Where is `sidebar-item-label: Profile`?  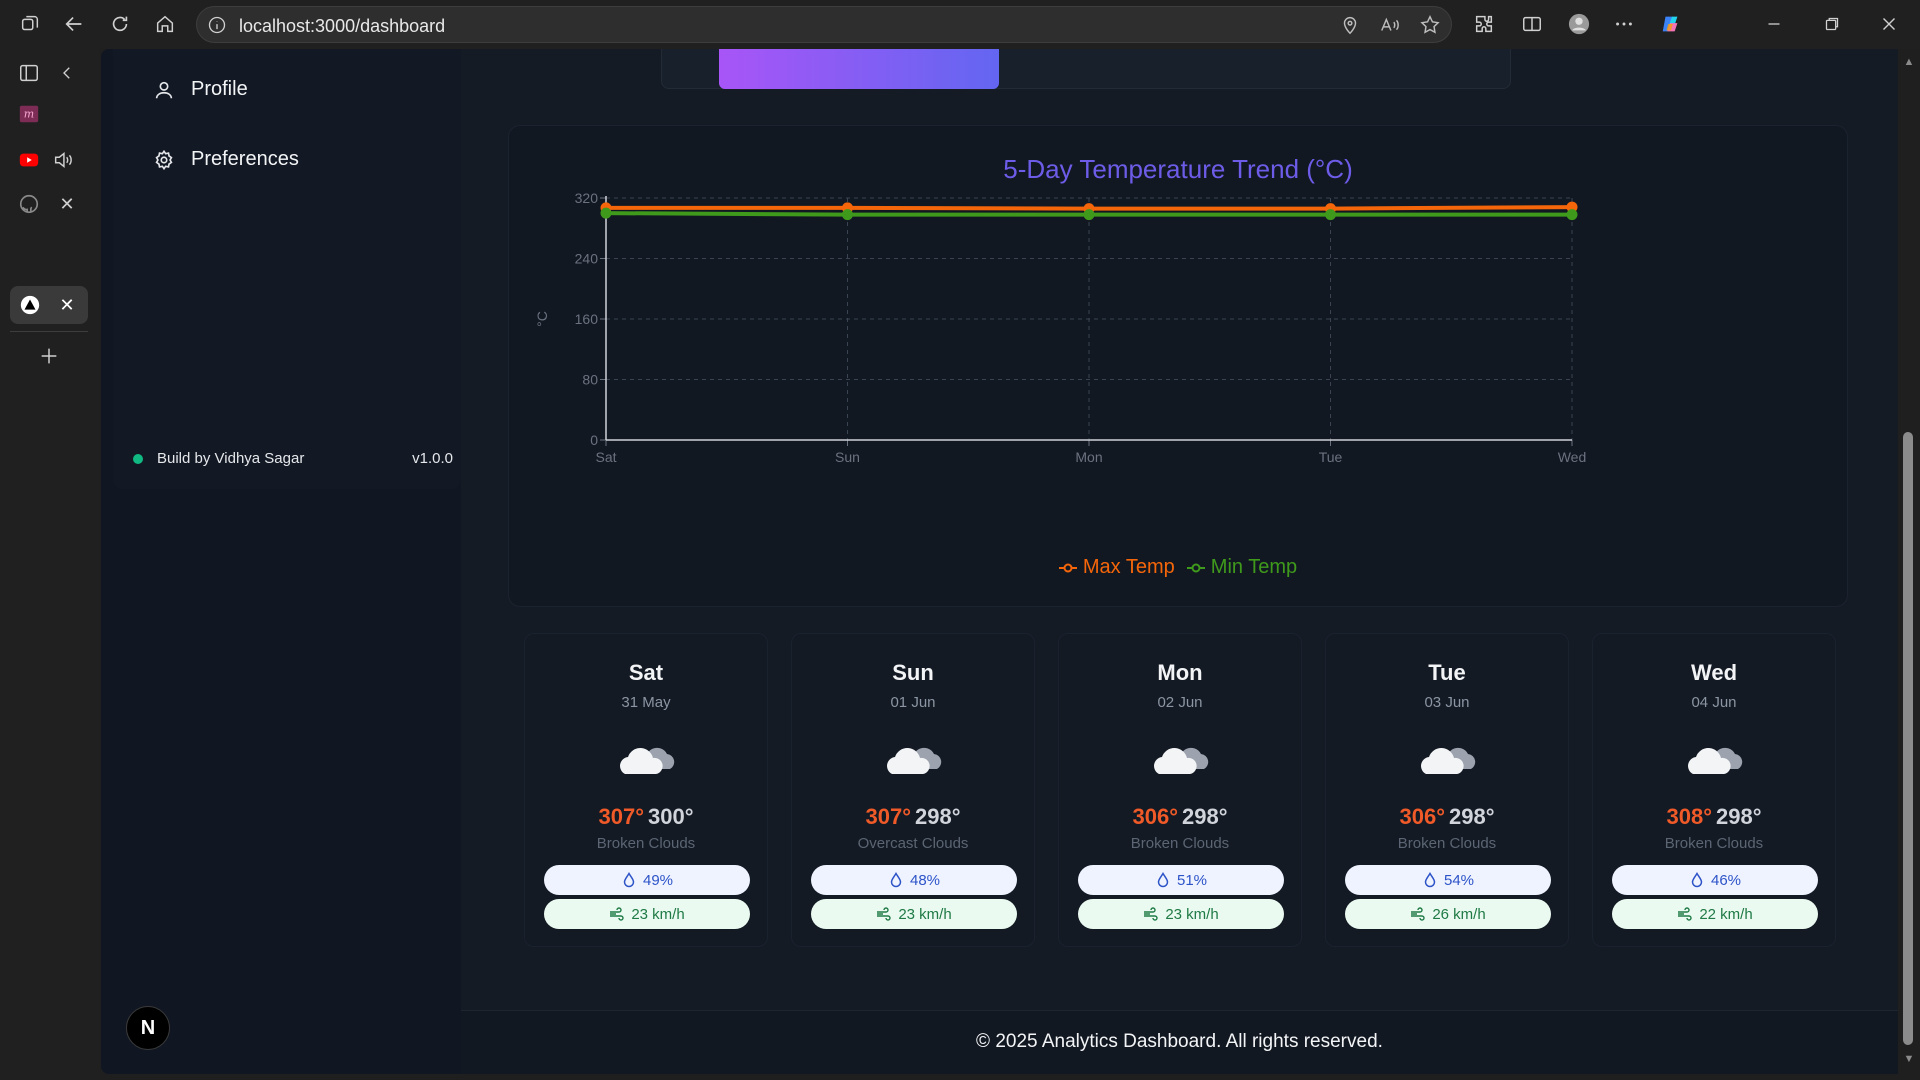
sidebar-item-label: Profile is located at coordinates (219, 89).